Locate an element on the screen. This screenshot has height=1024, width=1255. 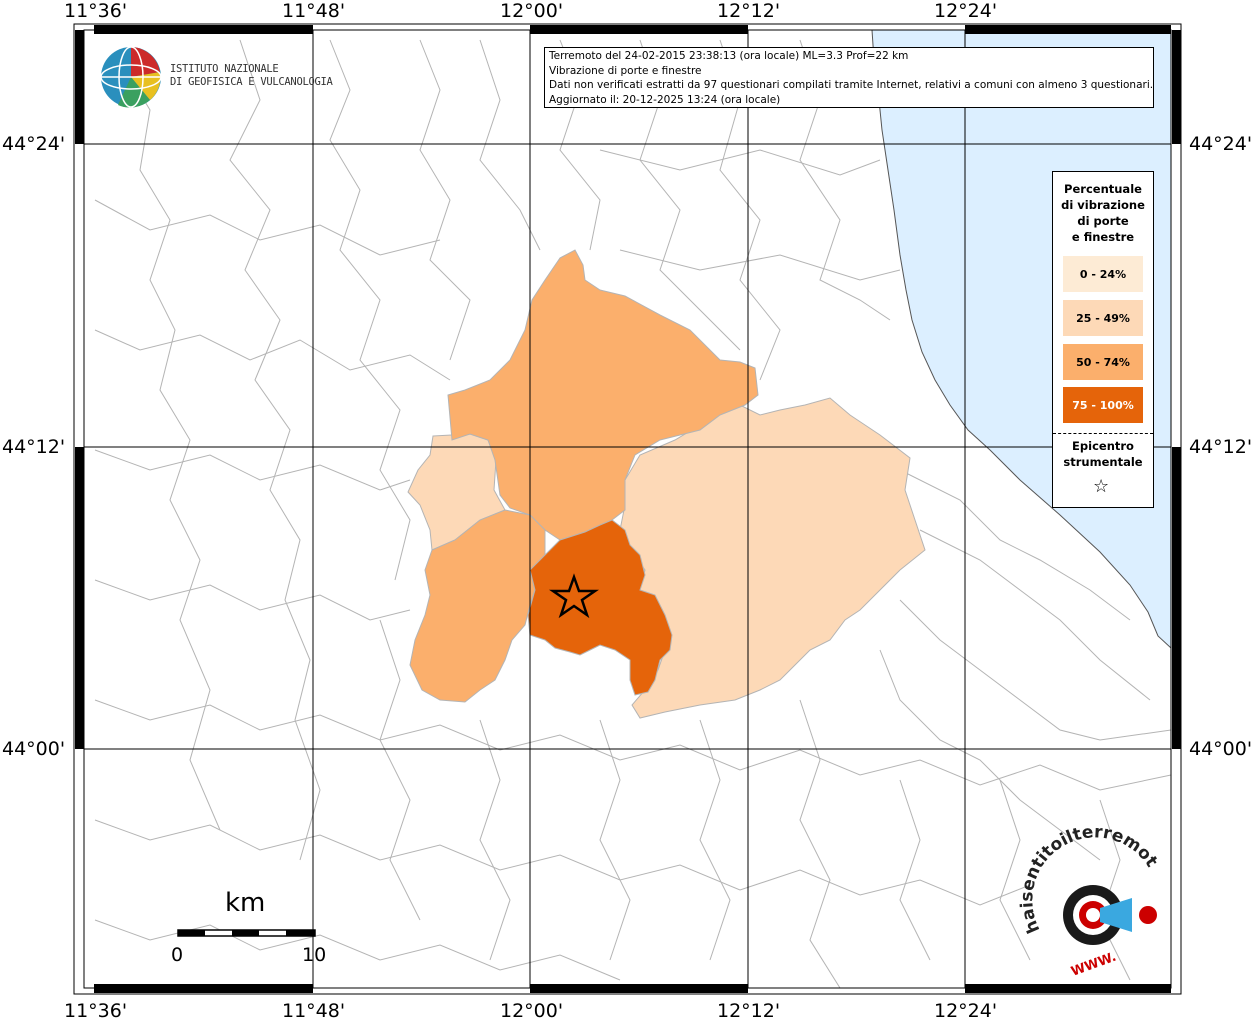
lon-label-top-5: 12°24' is located at coordinates (966, 11).